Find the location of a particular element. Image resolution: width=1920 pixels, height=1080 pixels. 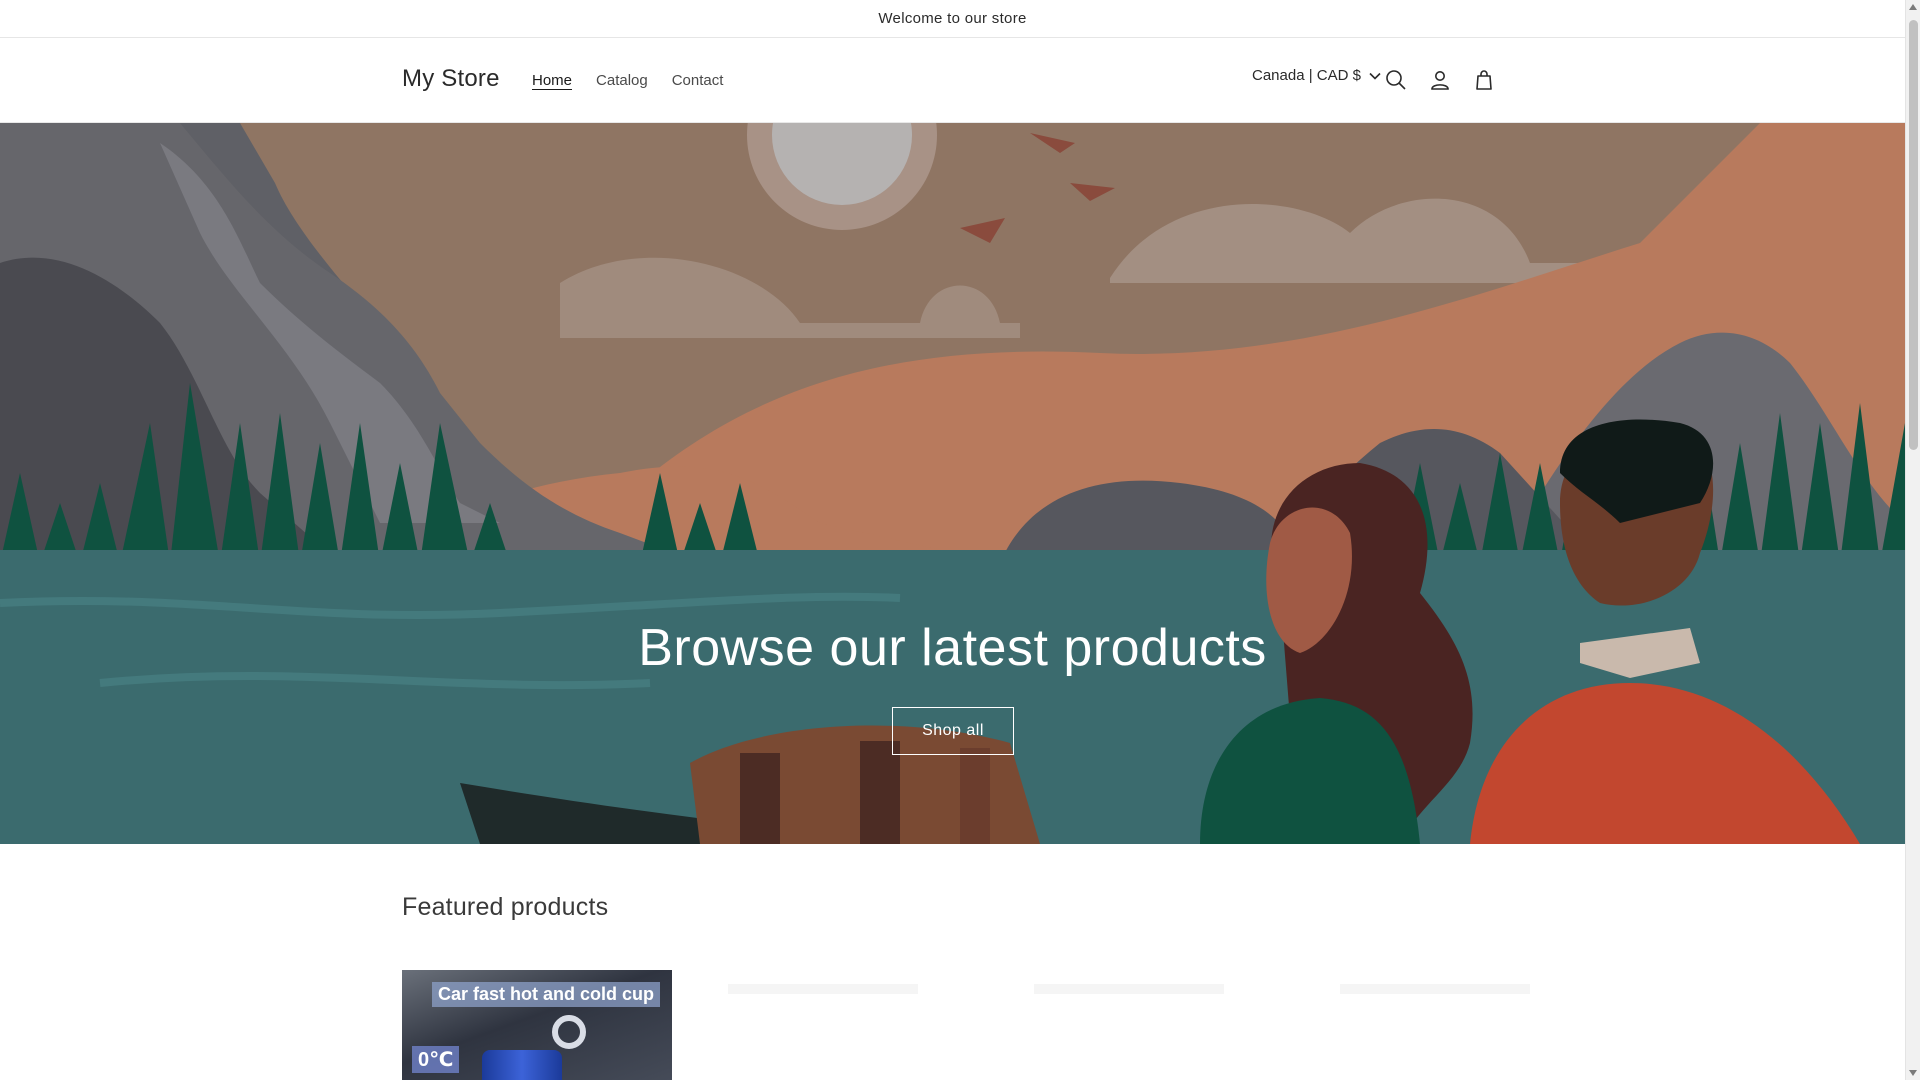

cart-icon is located at coordinates (1484, 80).